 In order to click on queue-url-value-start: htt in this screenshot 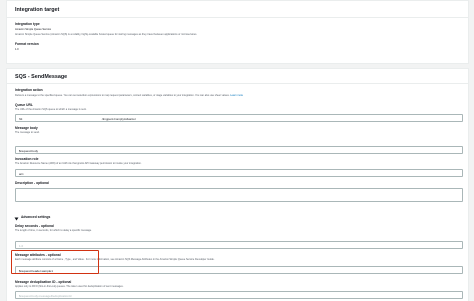, I will do `click(21, 118)`.